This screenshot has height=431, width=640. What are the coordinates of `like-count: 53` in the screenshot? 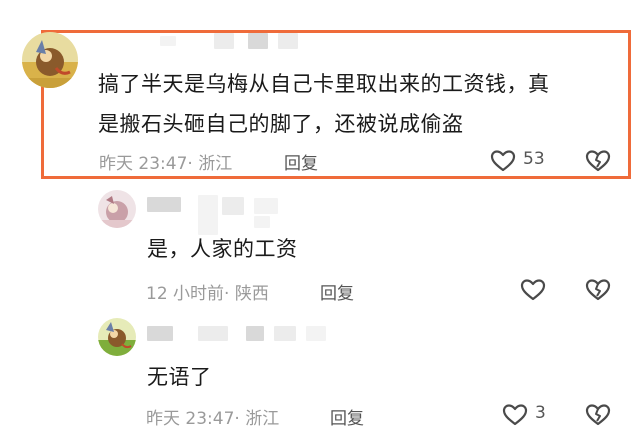 It's located at (534, 159).